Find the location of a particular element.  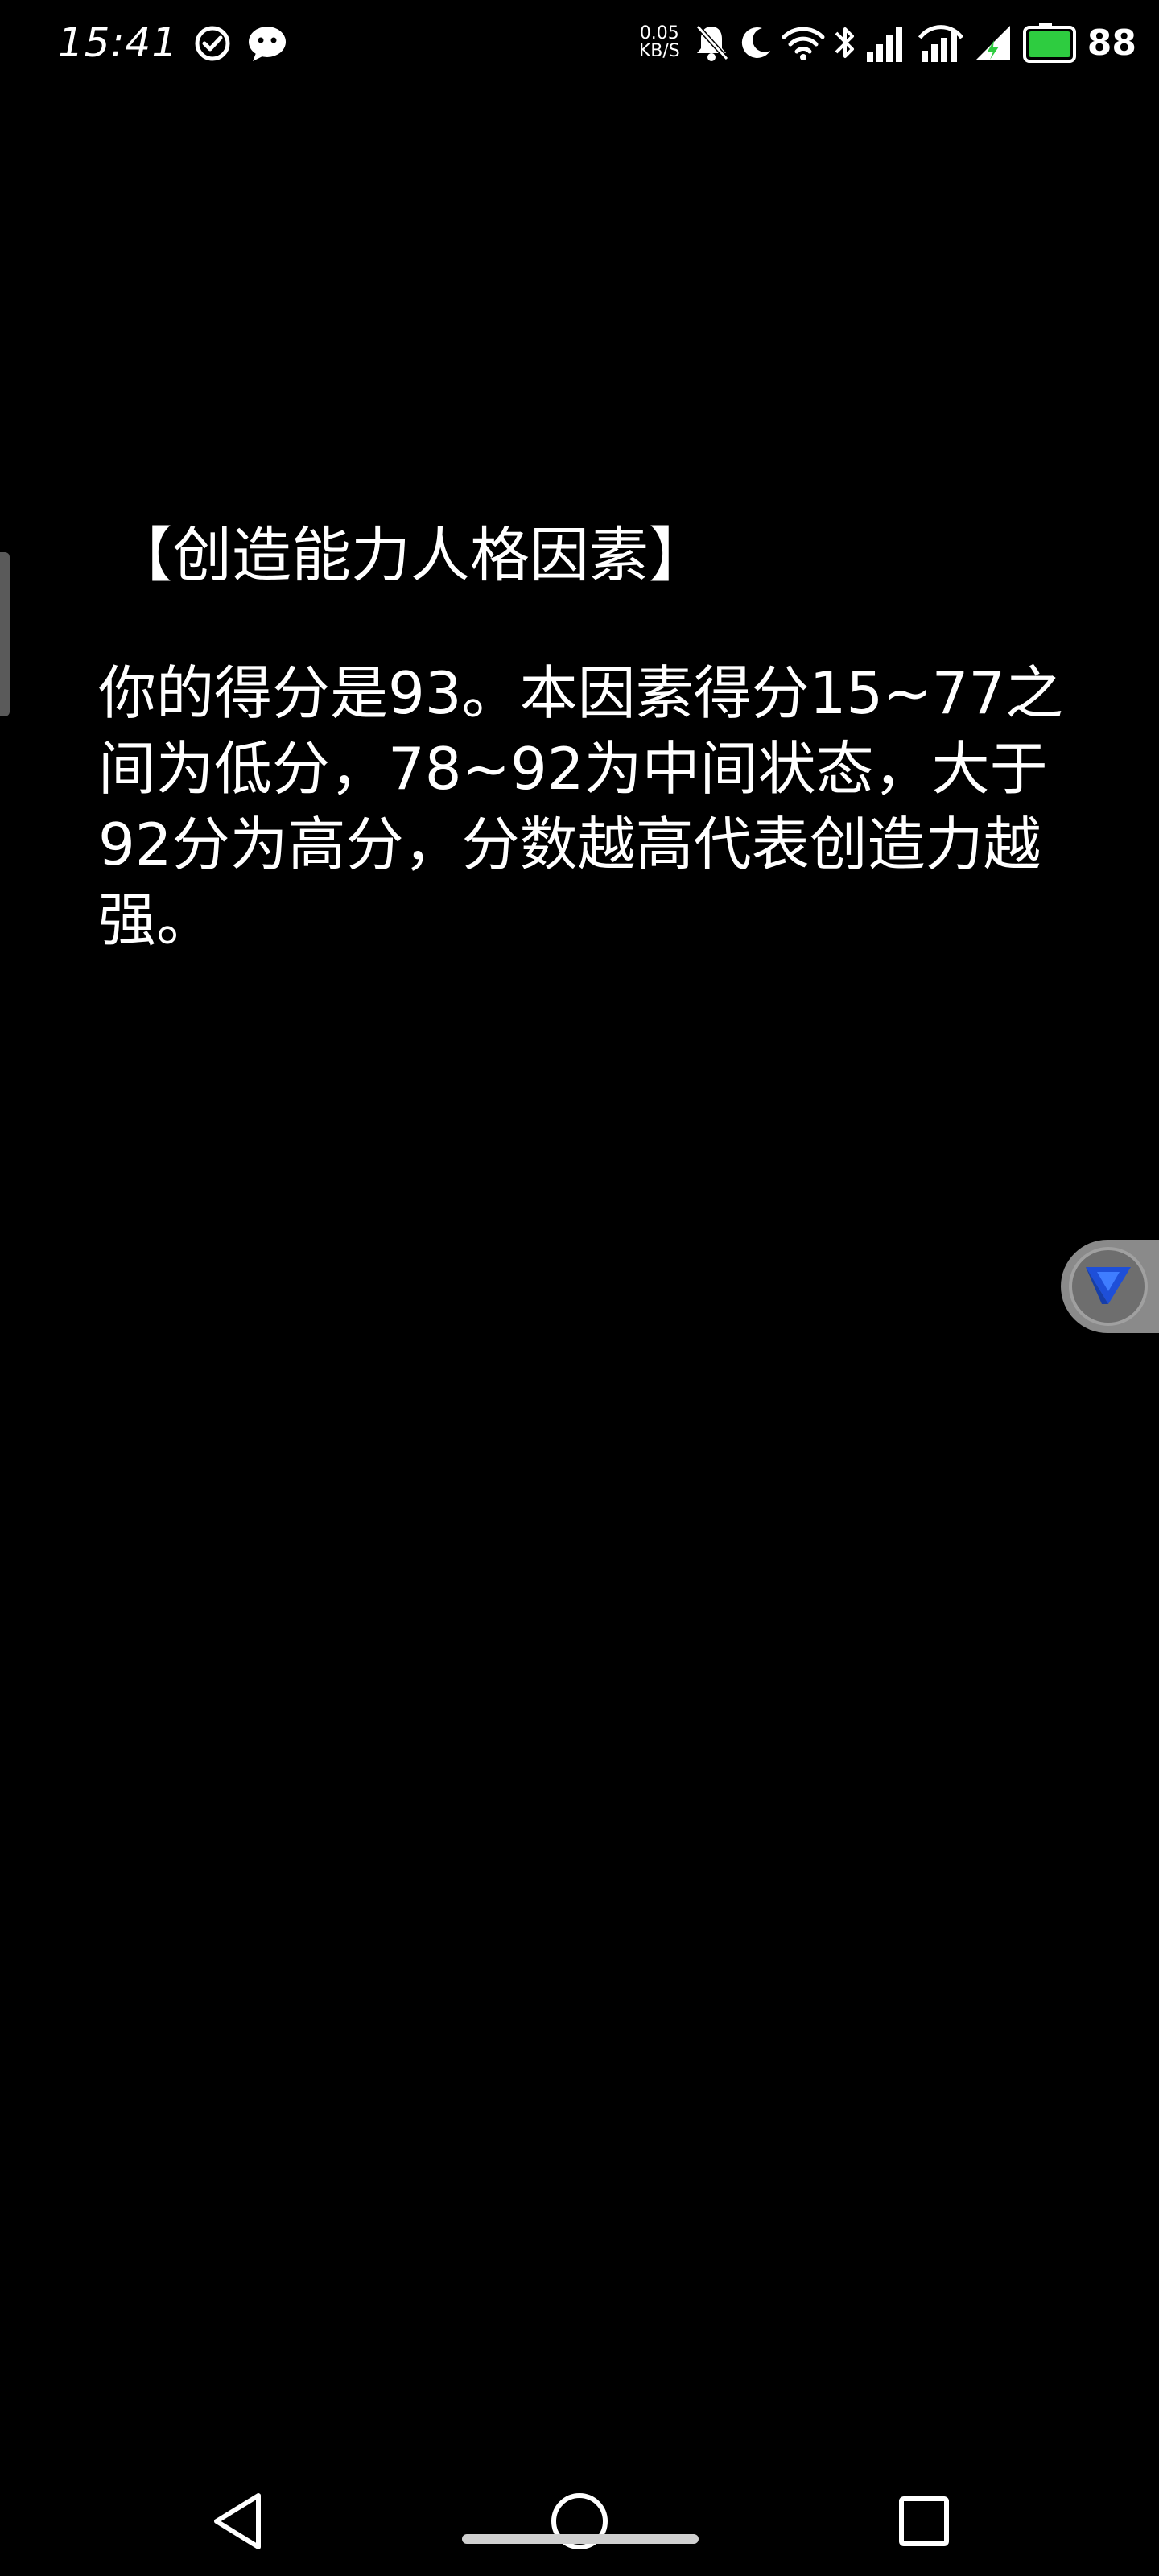

home-circle-icon is located at coordinates (579, 2523).